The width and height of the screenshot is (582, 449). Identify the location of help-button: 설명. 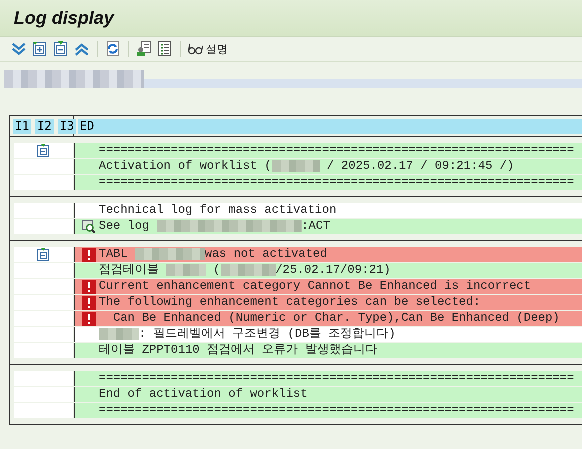
(208, 49).